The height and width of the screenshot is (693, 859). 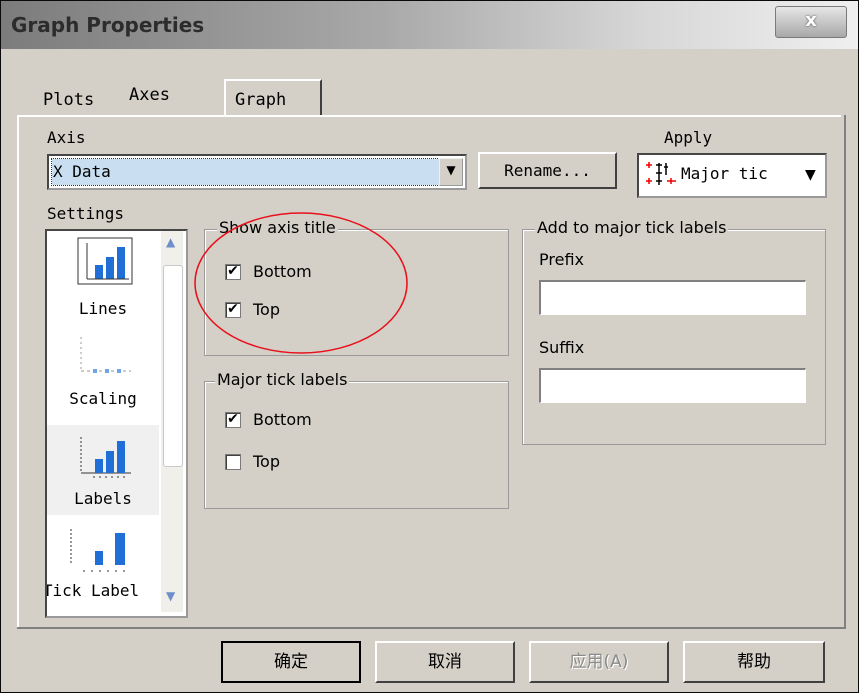 I want to click on apply-dropdown-arrow-icon: ▼, so click(x=810, y=175).